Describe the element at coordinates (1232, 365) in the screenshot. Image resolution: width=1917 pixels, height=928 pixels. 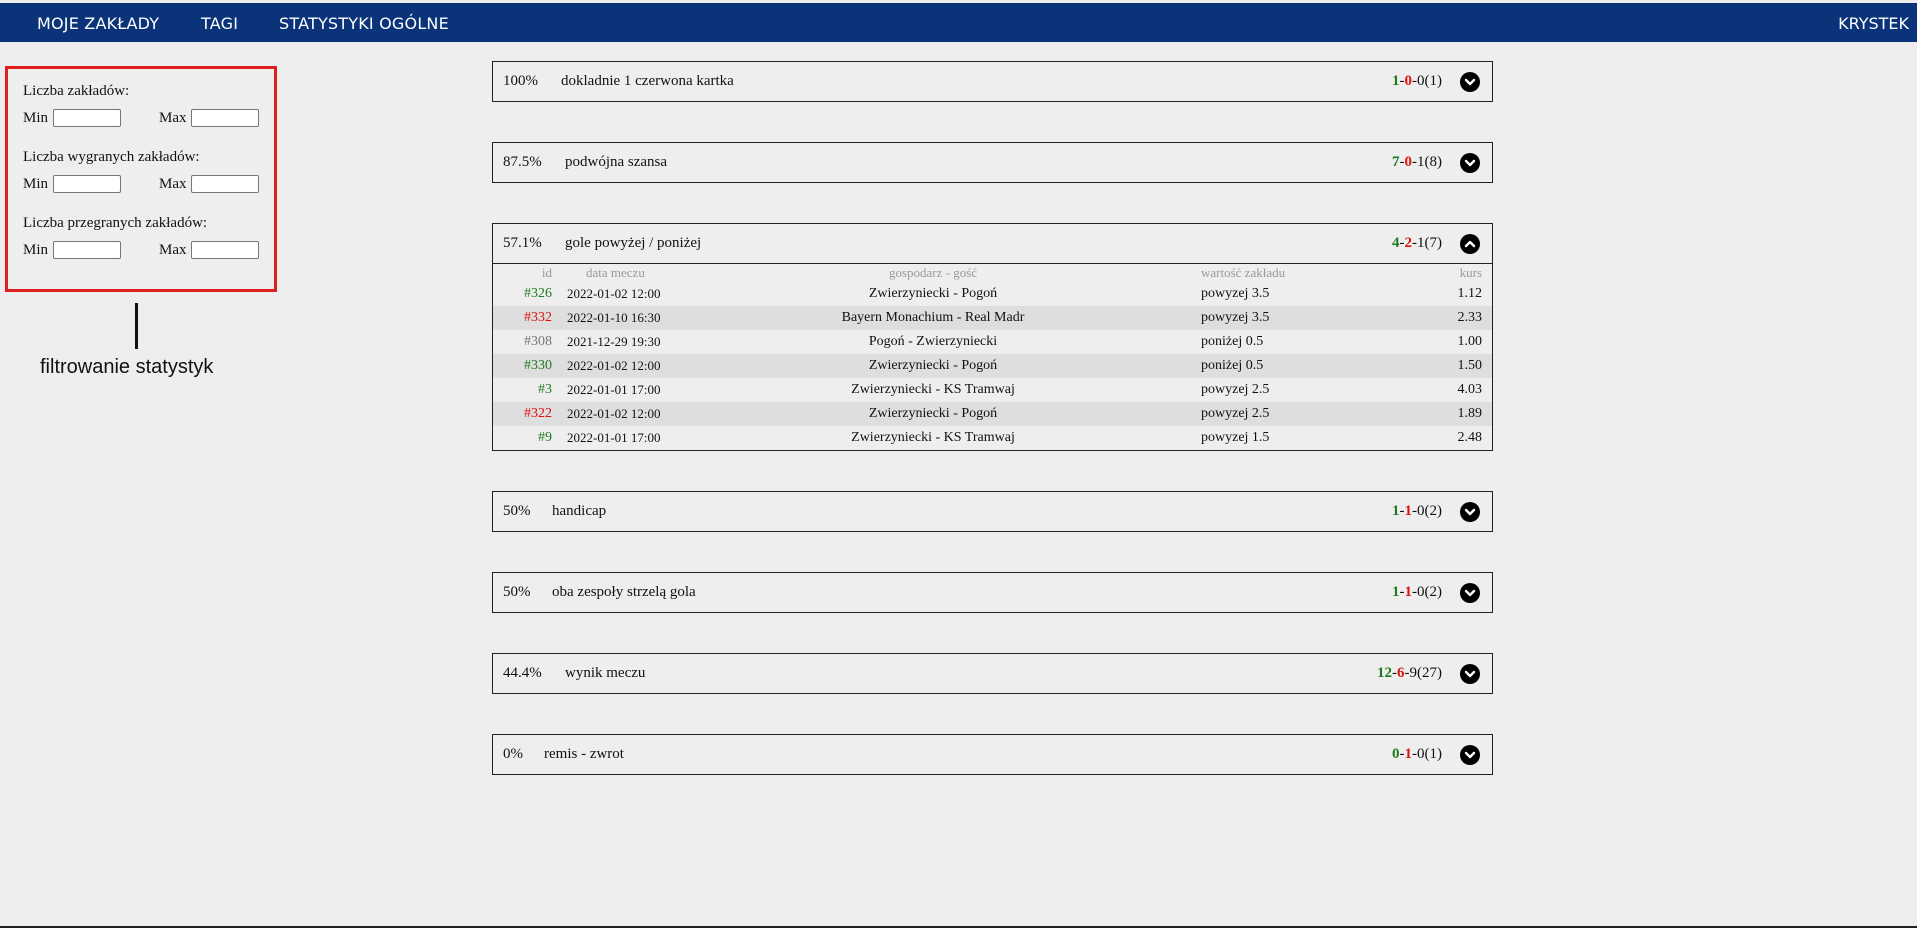
I see `bet-value: poniżej 0.5` at that location.